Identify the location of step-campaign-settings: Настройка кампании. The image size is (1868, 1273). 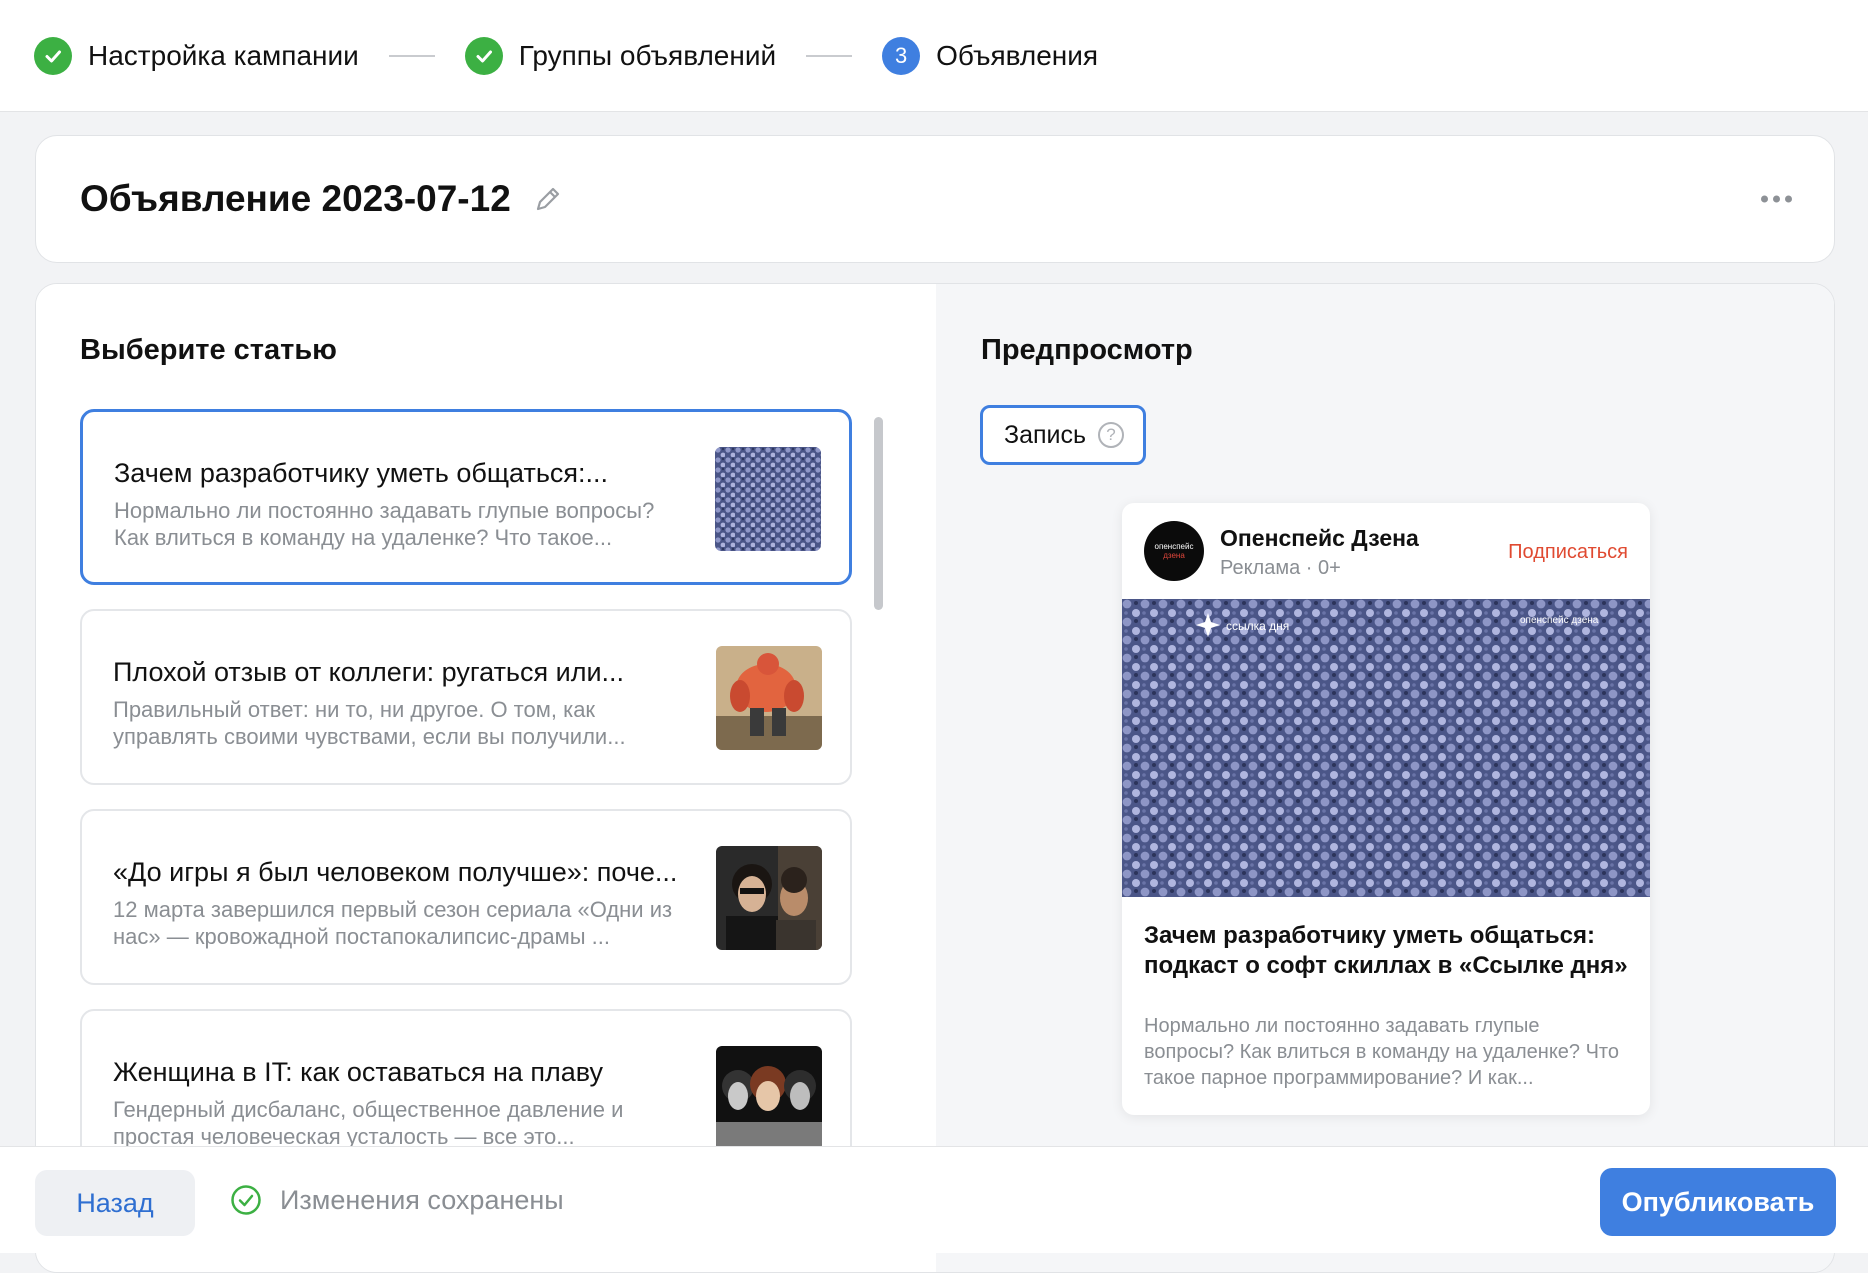
(196, 55).